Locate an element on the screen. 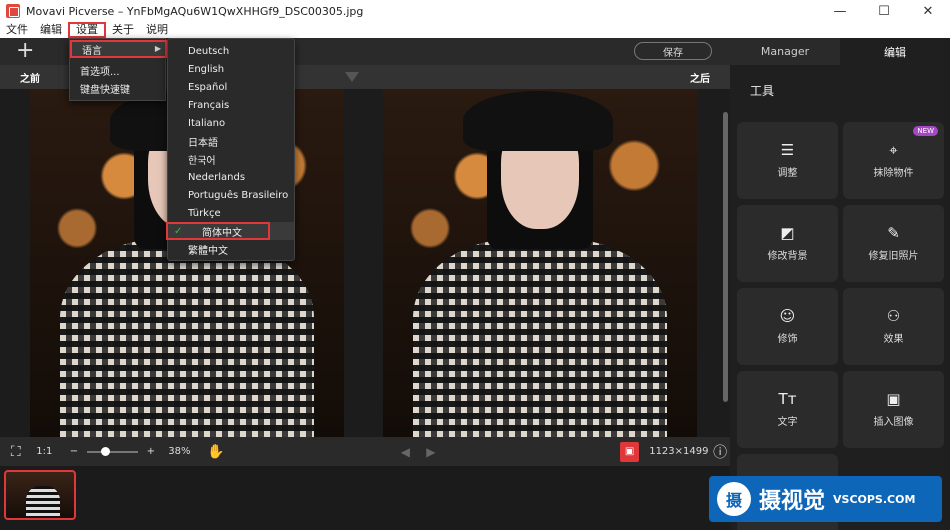  text-icon: Tт is located at coordinates (787, 399).